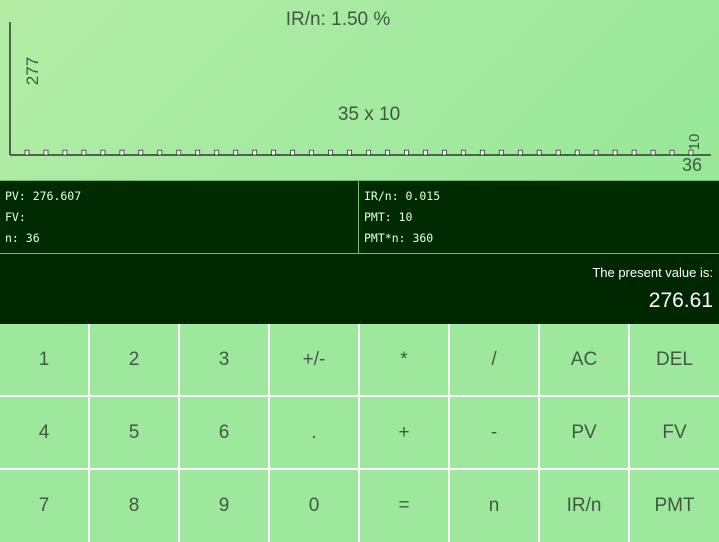  Describe the element at coordinates (652, 272) in the screenshot. I see `result-label: The present value is:` at that location.